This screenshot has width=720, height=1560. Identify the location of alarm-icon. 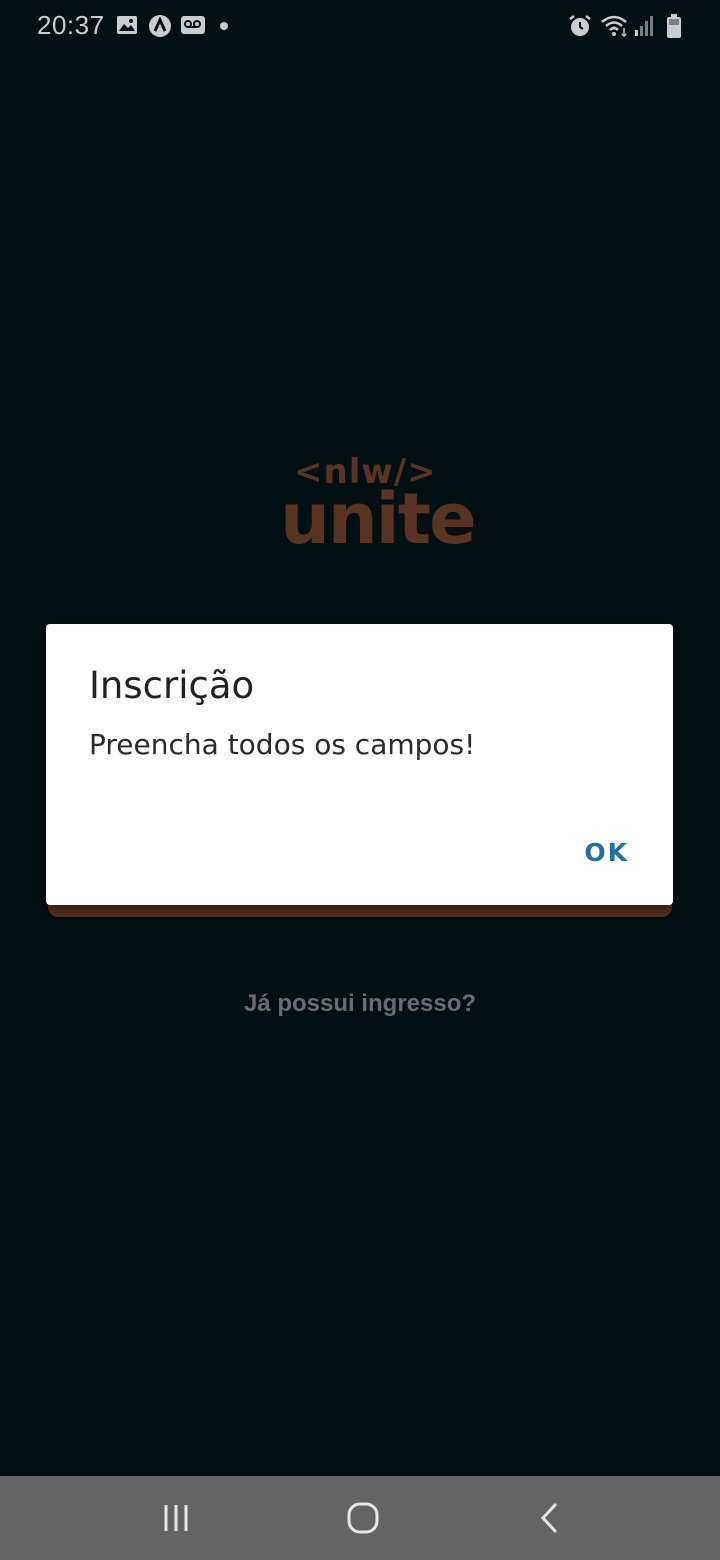
(580, 28).